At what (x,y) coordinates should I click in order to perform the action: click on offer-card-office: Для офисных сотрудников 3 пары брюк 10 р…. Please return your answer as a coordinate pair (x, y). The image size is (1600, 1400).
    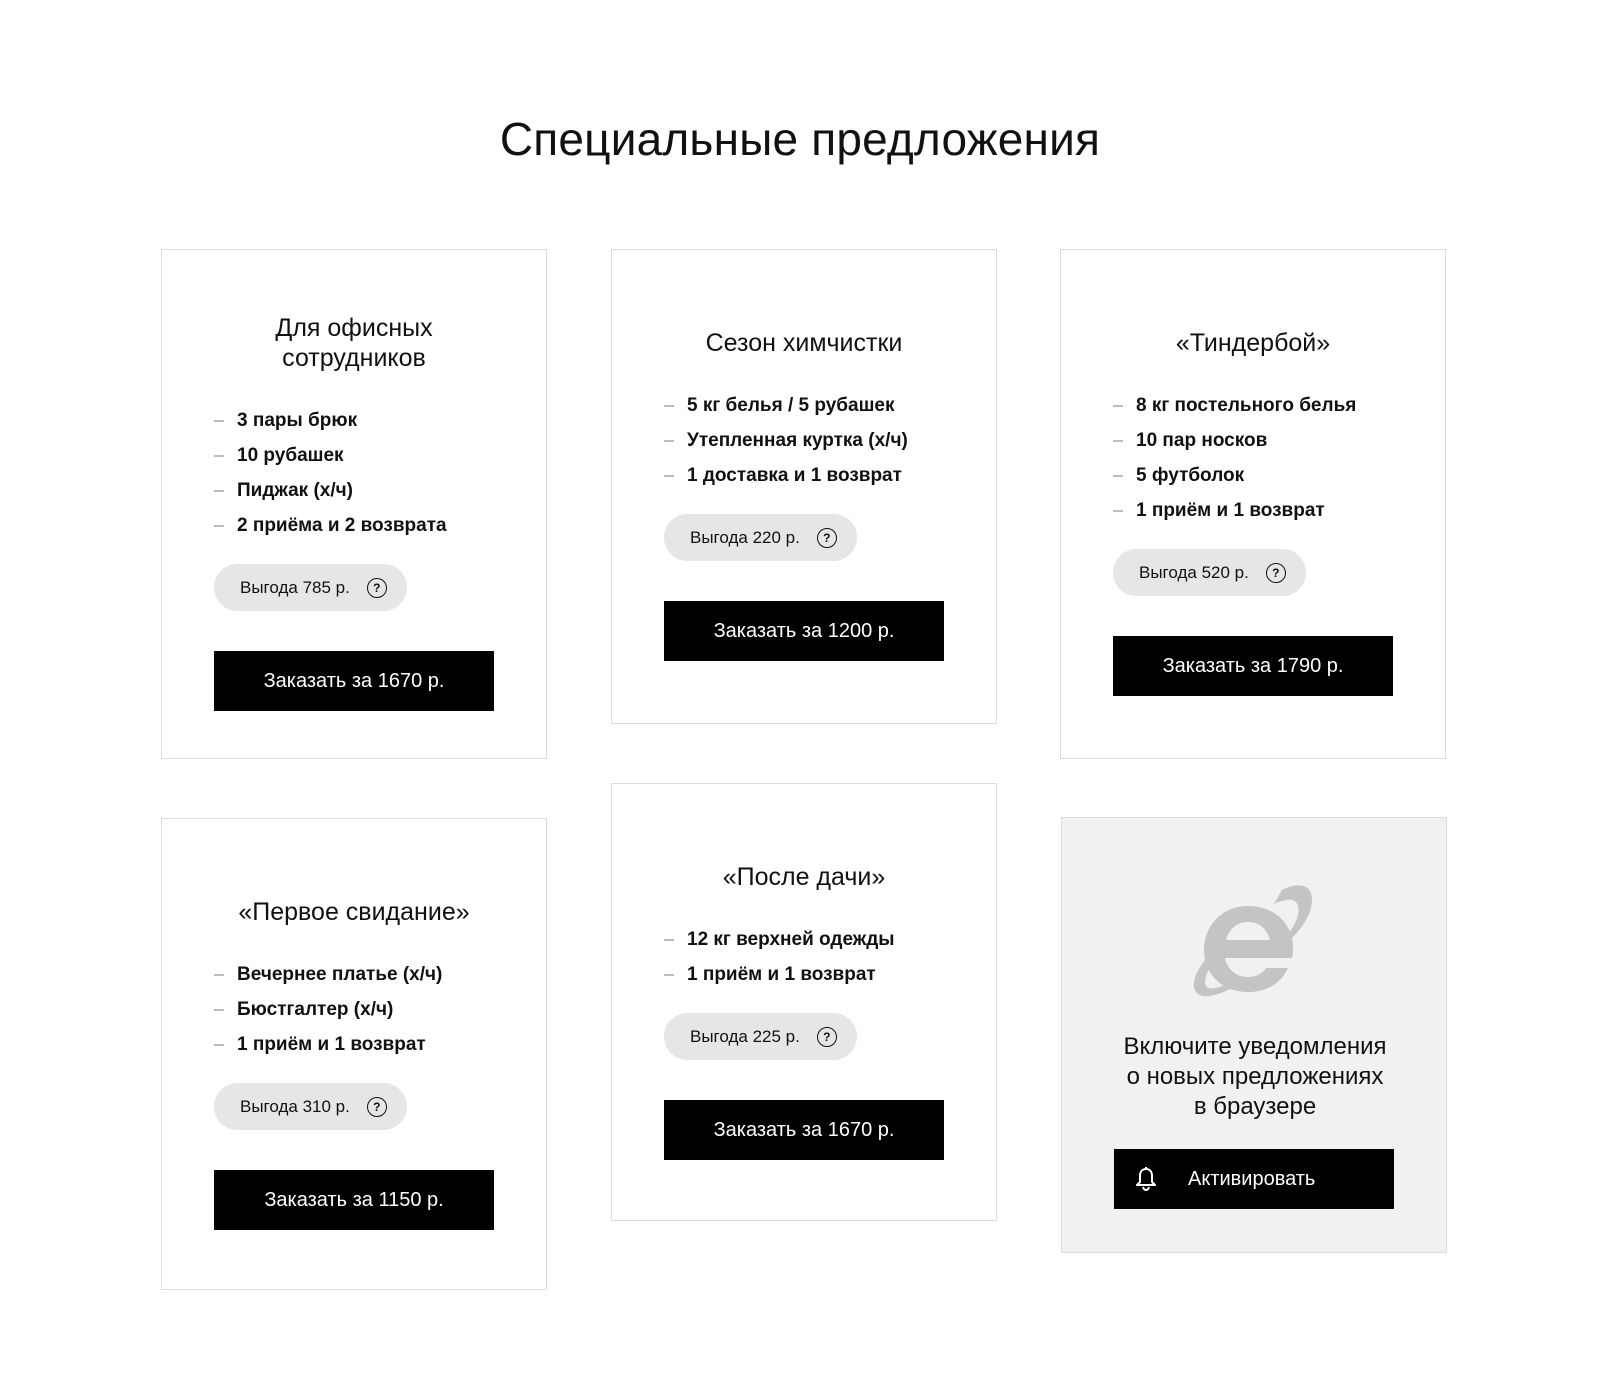
    Looking at the image, I should click on (354, 504).